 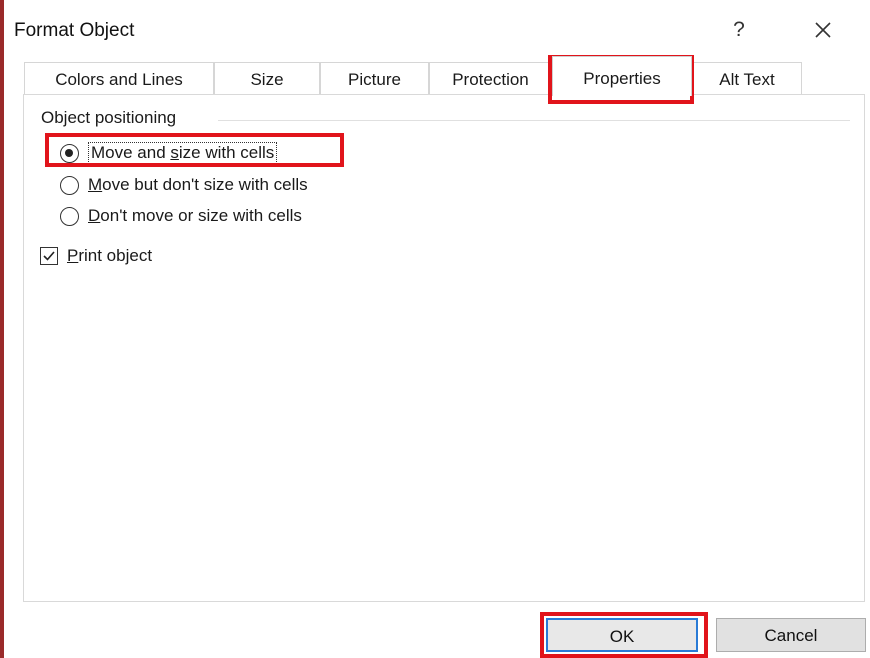 What do you see at coordinates (69, 153) in the screenshot?
I see `radio-selected-icon` at bounding box center [69, 153].